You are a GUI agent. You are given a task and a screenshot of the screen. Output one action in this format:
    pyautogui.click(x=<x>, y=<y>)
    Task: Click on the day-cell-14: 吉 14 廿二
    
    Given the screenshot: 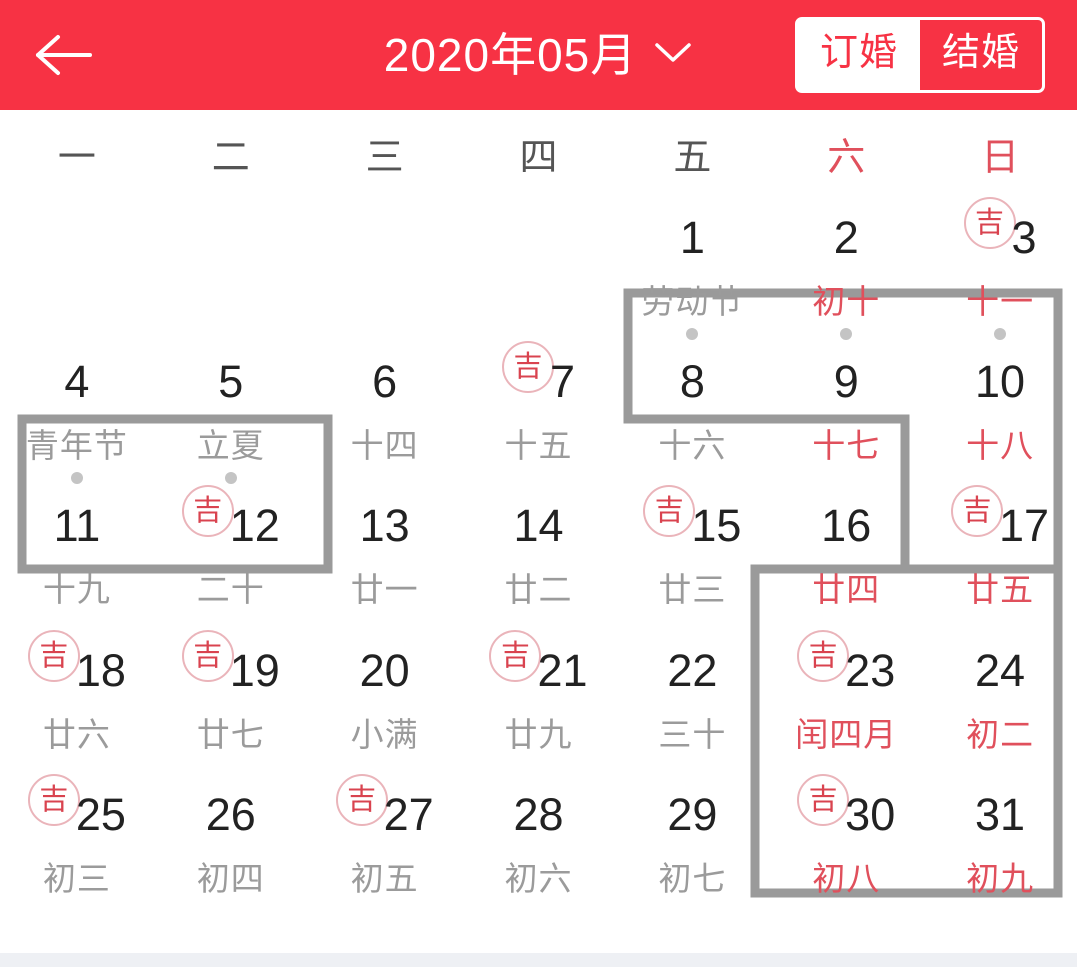 What is the action you would take?
    pyautogui.click(x=539, y=566)
    